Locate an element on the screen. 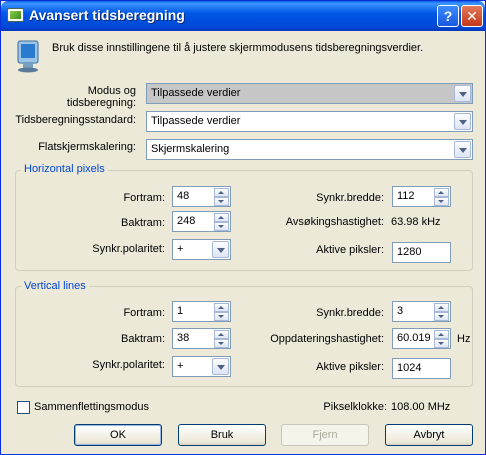 The image size is (486, 455). h-sync-width-stepper: 112 is located at coordinates (421, 196).